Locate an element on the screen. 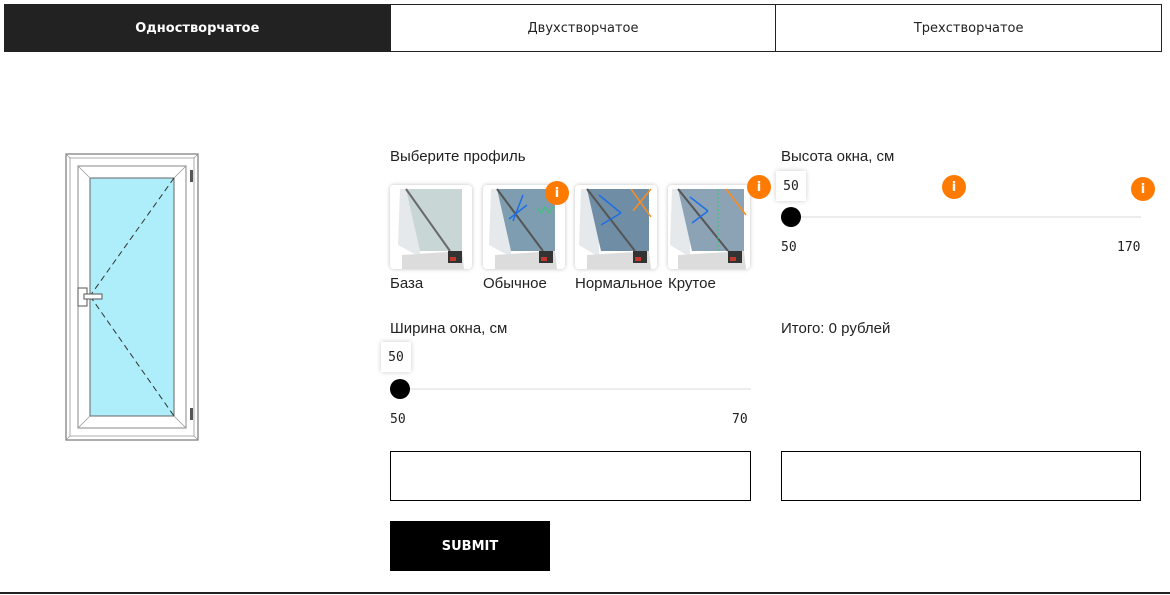  total-price: Итого: 0 рублей is located at coordinates (836, 328).